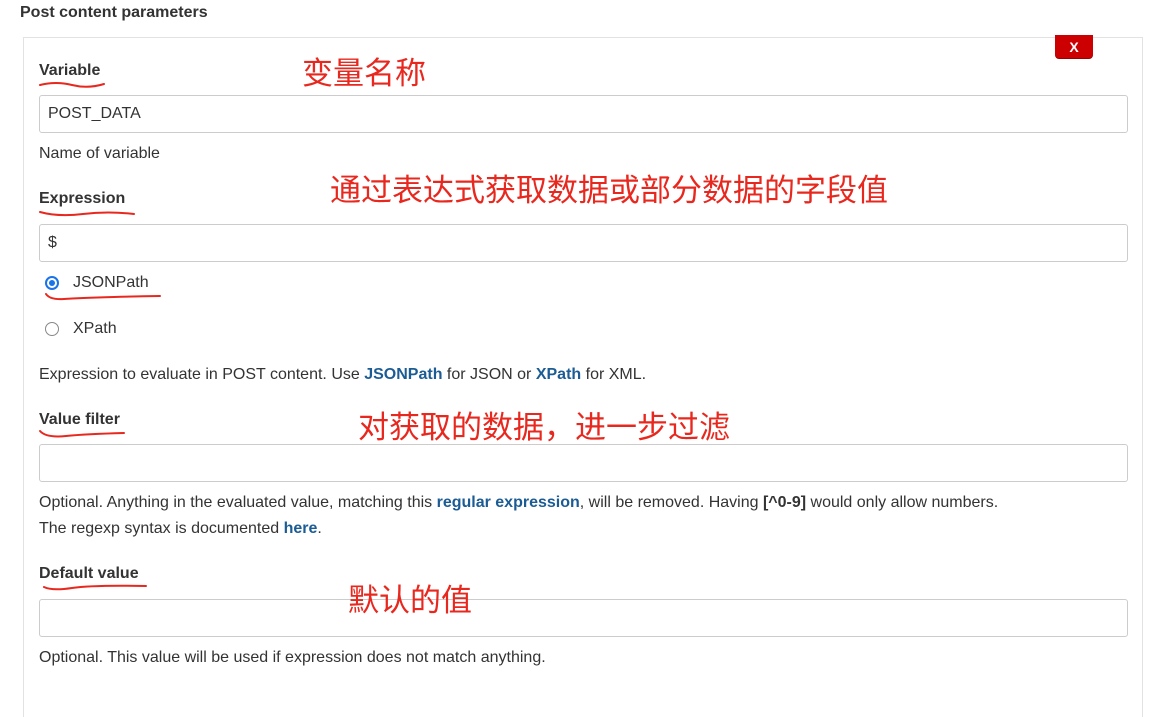  Describe the element at coordinates (111, 282) in the screenshot. I see `radio-jsonpath-label: JSONPath` at that location.